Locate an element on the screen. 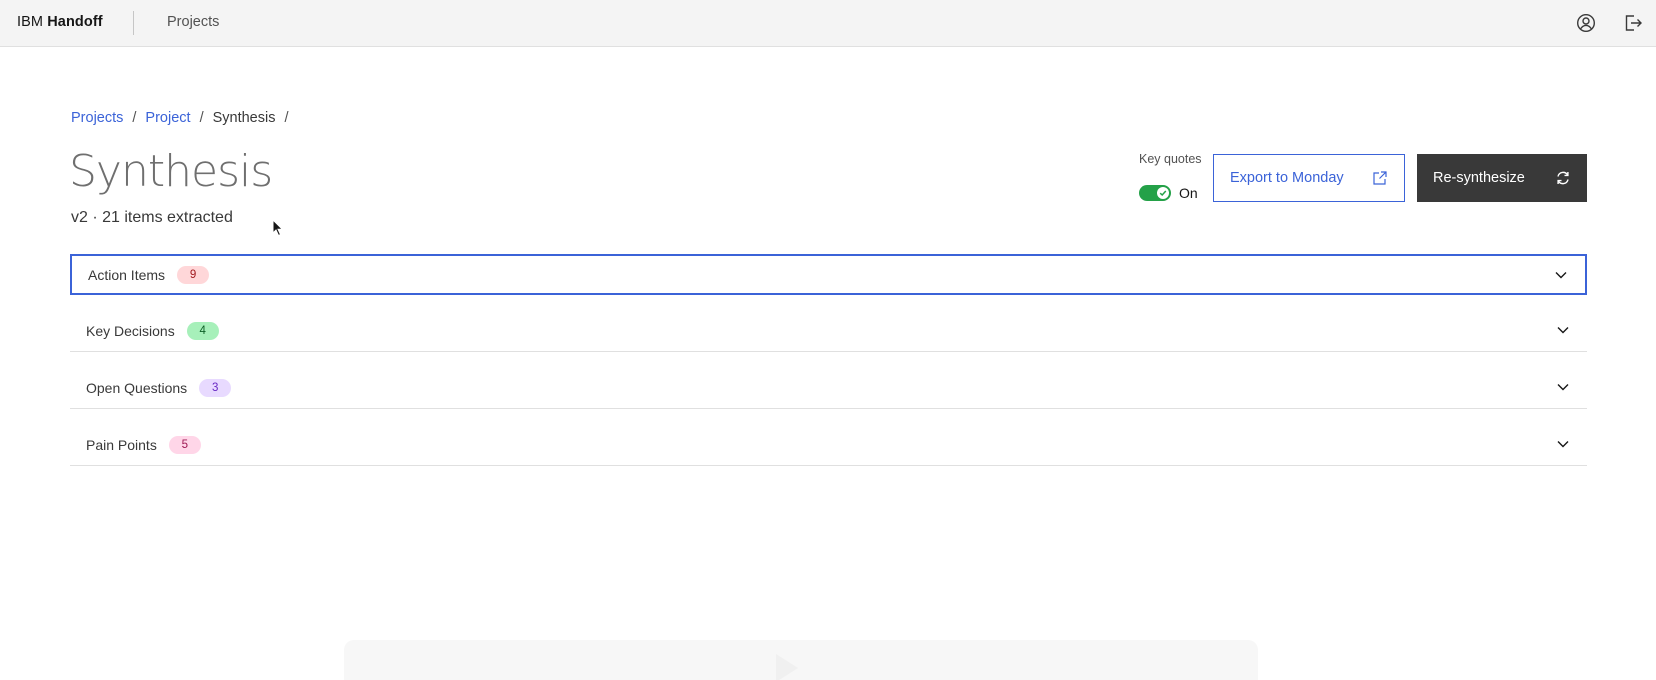 Image resolution: width=1656 pixels, height=680 pixels. launch-icon is located at coordinates (1380, 178).